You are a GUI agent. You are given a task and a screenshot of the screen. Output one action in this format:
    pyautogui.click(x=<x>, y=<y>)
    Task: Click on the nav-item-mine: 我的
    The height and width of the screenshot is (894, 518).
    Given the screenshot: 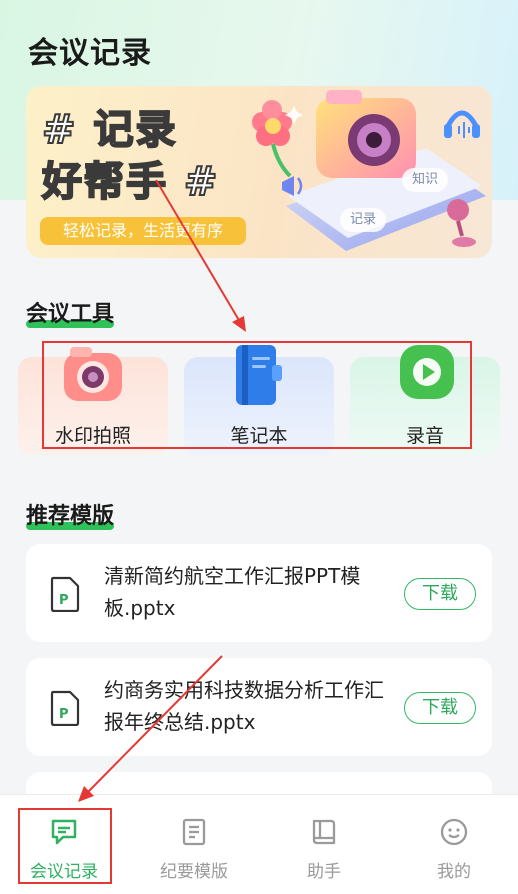 What is the action you would take?
    pyautogui.click(x=454, y=844)
    